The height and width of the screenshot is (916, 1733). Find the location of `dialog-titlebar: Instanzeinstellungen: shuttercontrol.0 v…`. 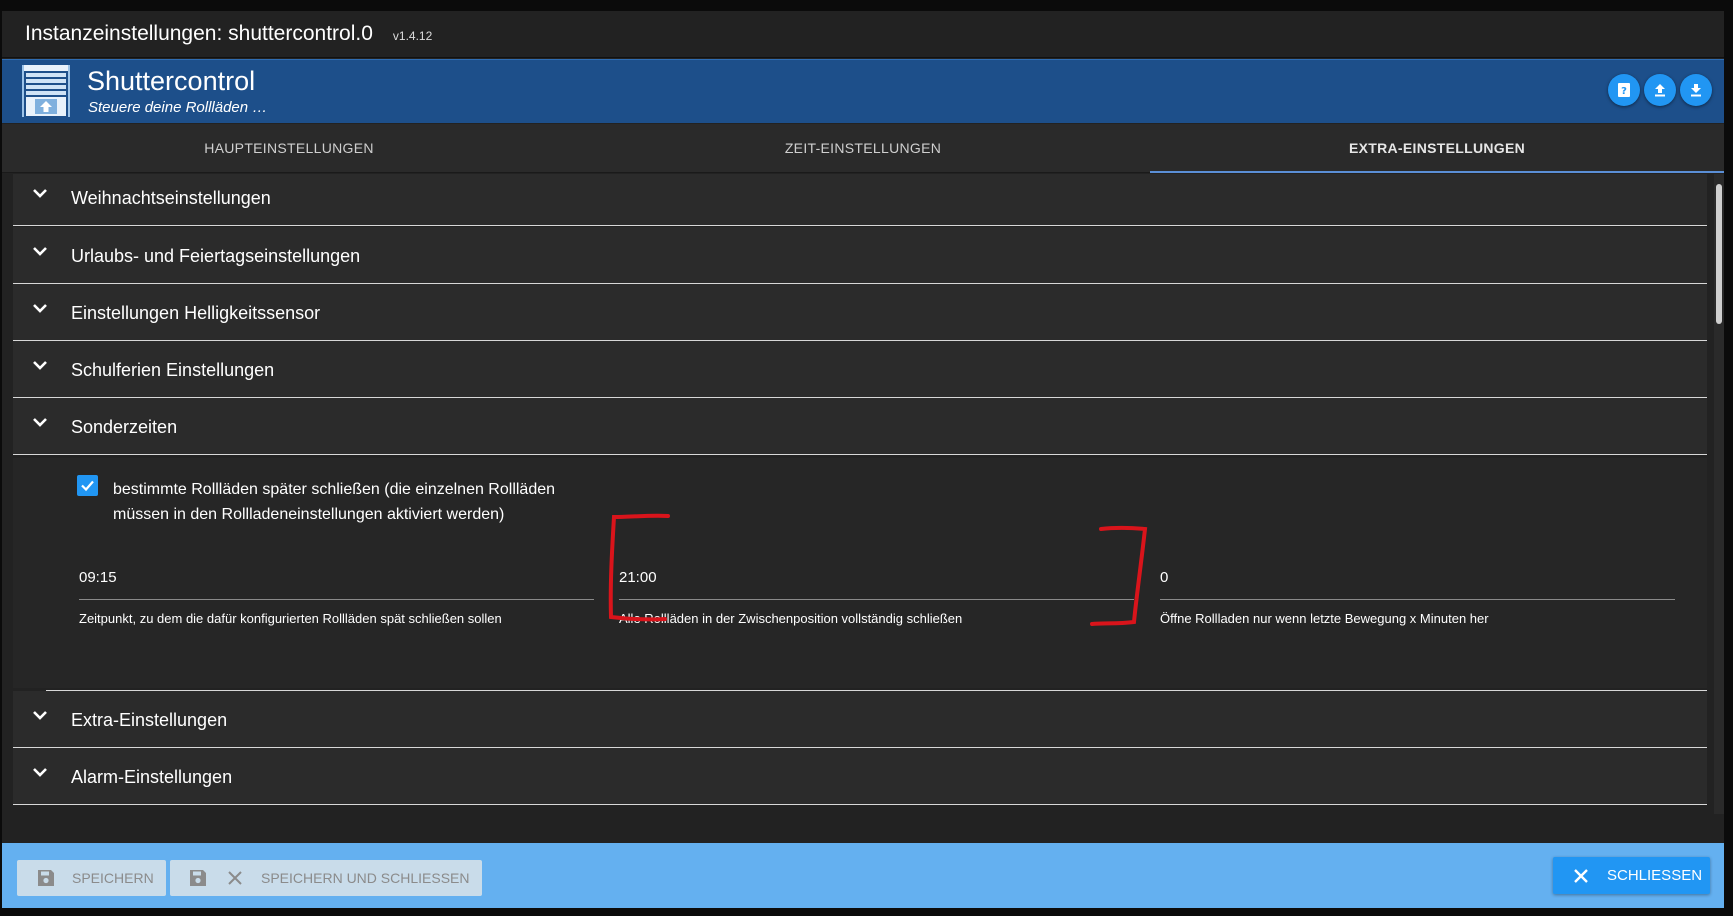

dialog-titlebar: Instanzeinstellungen: shuttercontrol.0 v… is located at coordinates (863, 34).